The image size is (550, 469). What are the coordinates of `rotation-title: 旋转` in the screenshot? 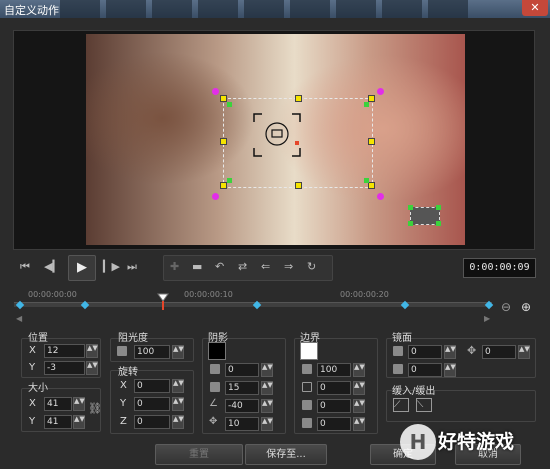 It's located at (128, 372).